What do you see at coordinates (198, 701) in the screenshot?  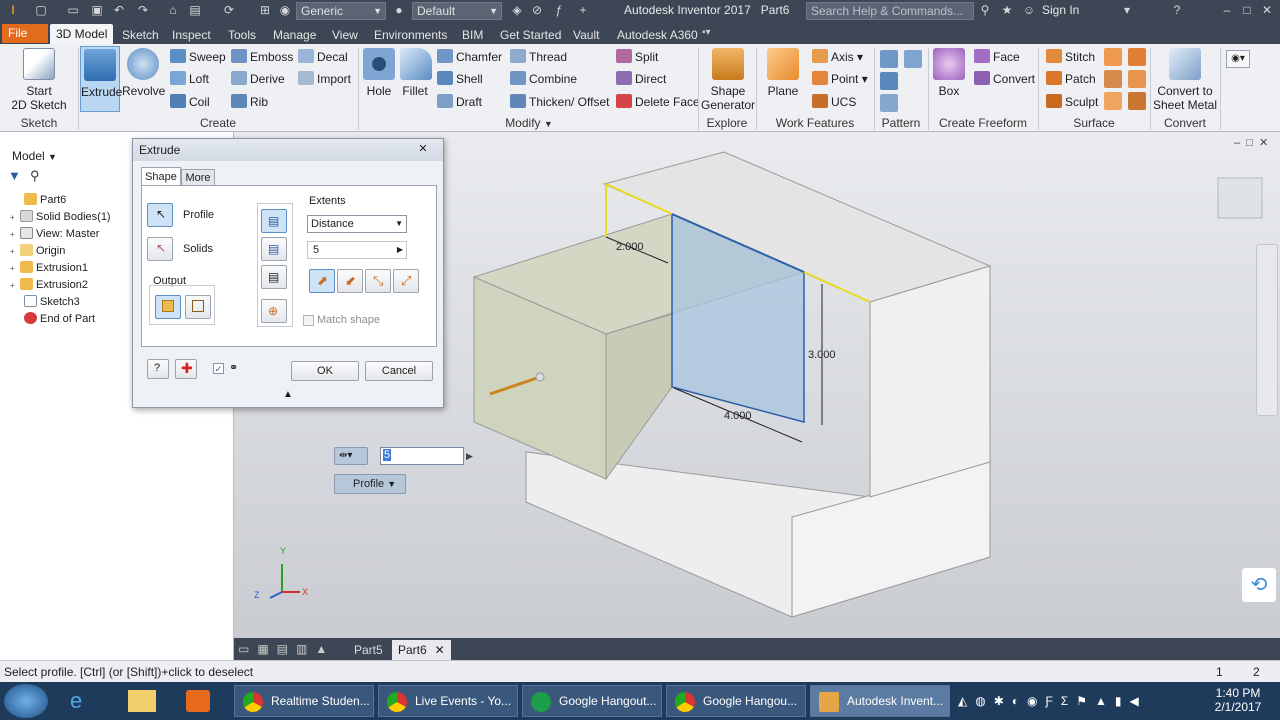 I see `media-player-icon` at bounding box center [198, 701].